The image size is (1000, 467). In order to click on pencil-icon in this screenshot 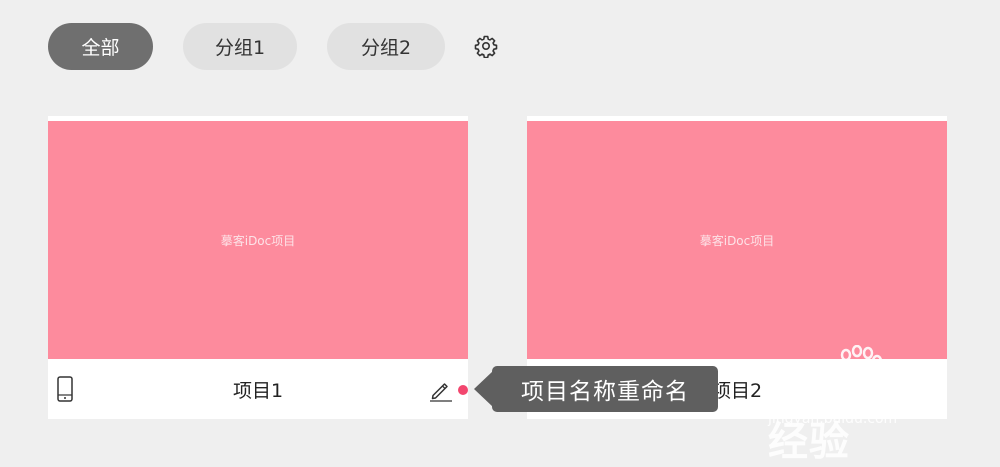, I will do `click(441, 390)`.